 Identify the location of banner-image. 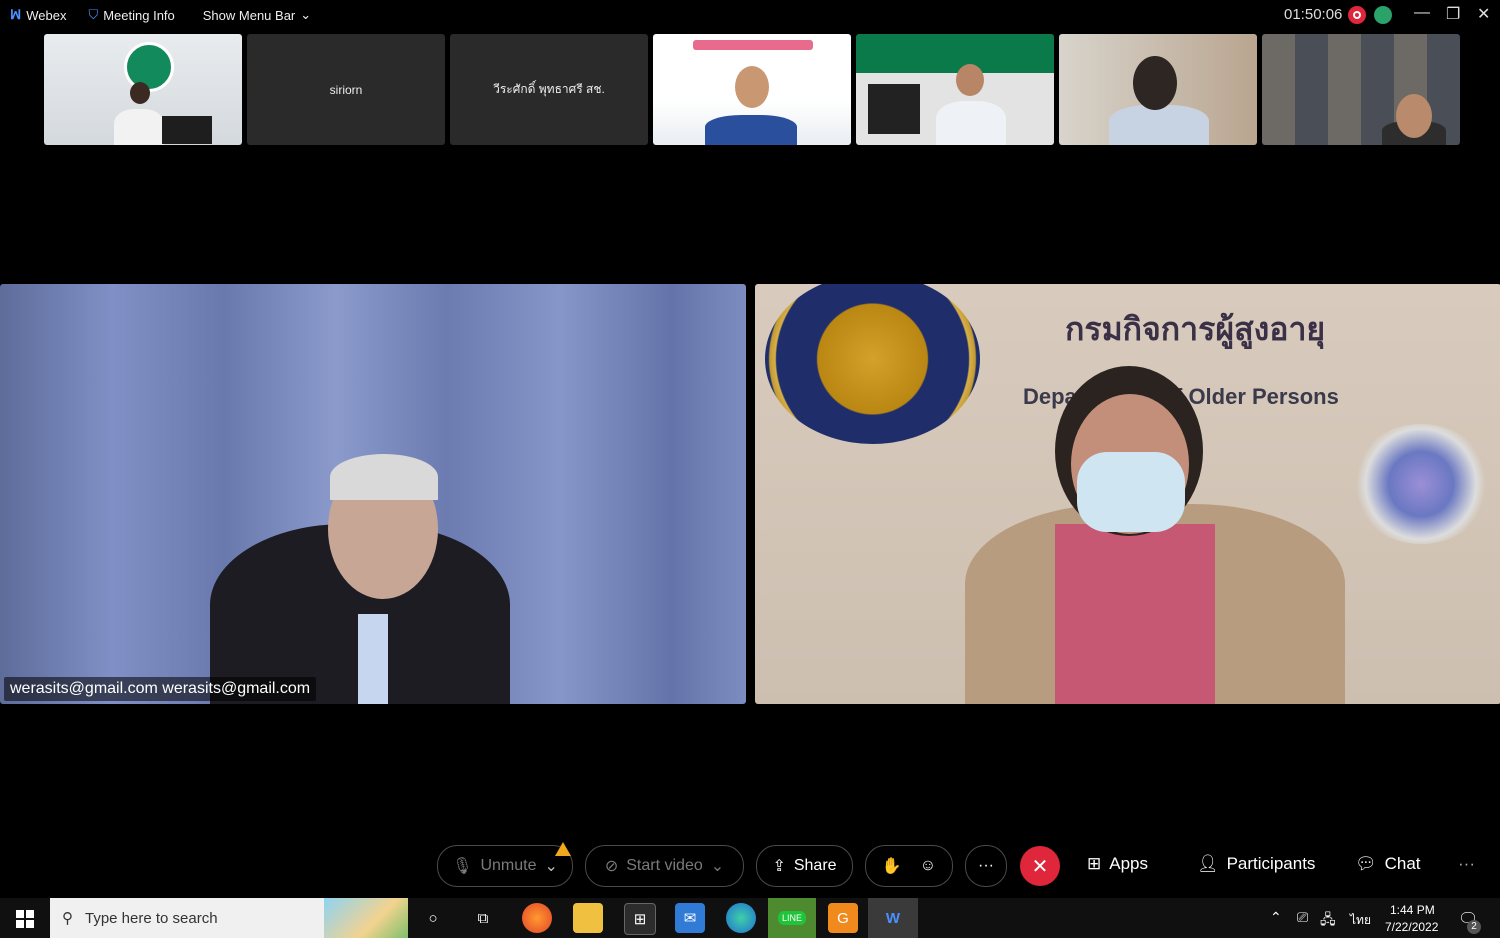
(753, 45).